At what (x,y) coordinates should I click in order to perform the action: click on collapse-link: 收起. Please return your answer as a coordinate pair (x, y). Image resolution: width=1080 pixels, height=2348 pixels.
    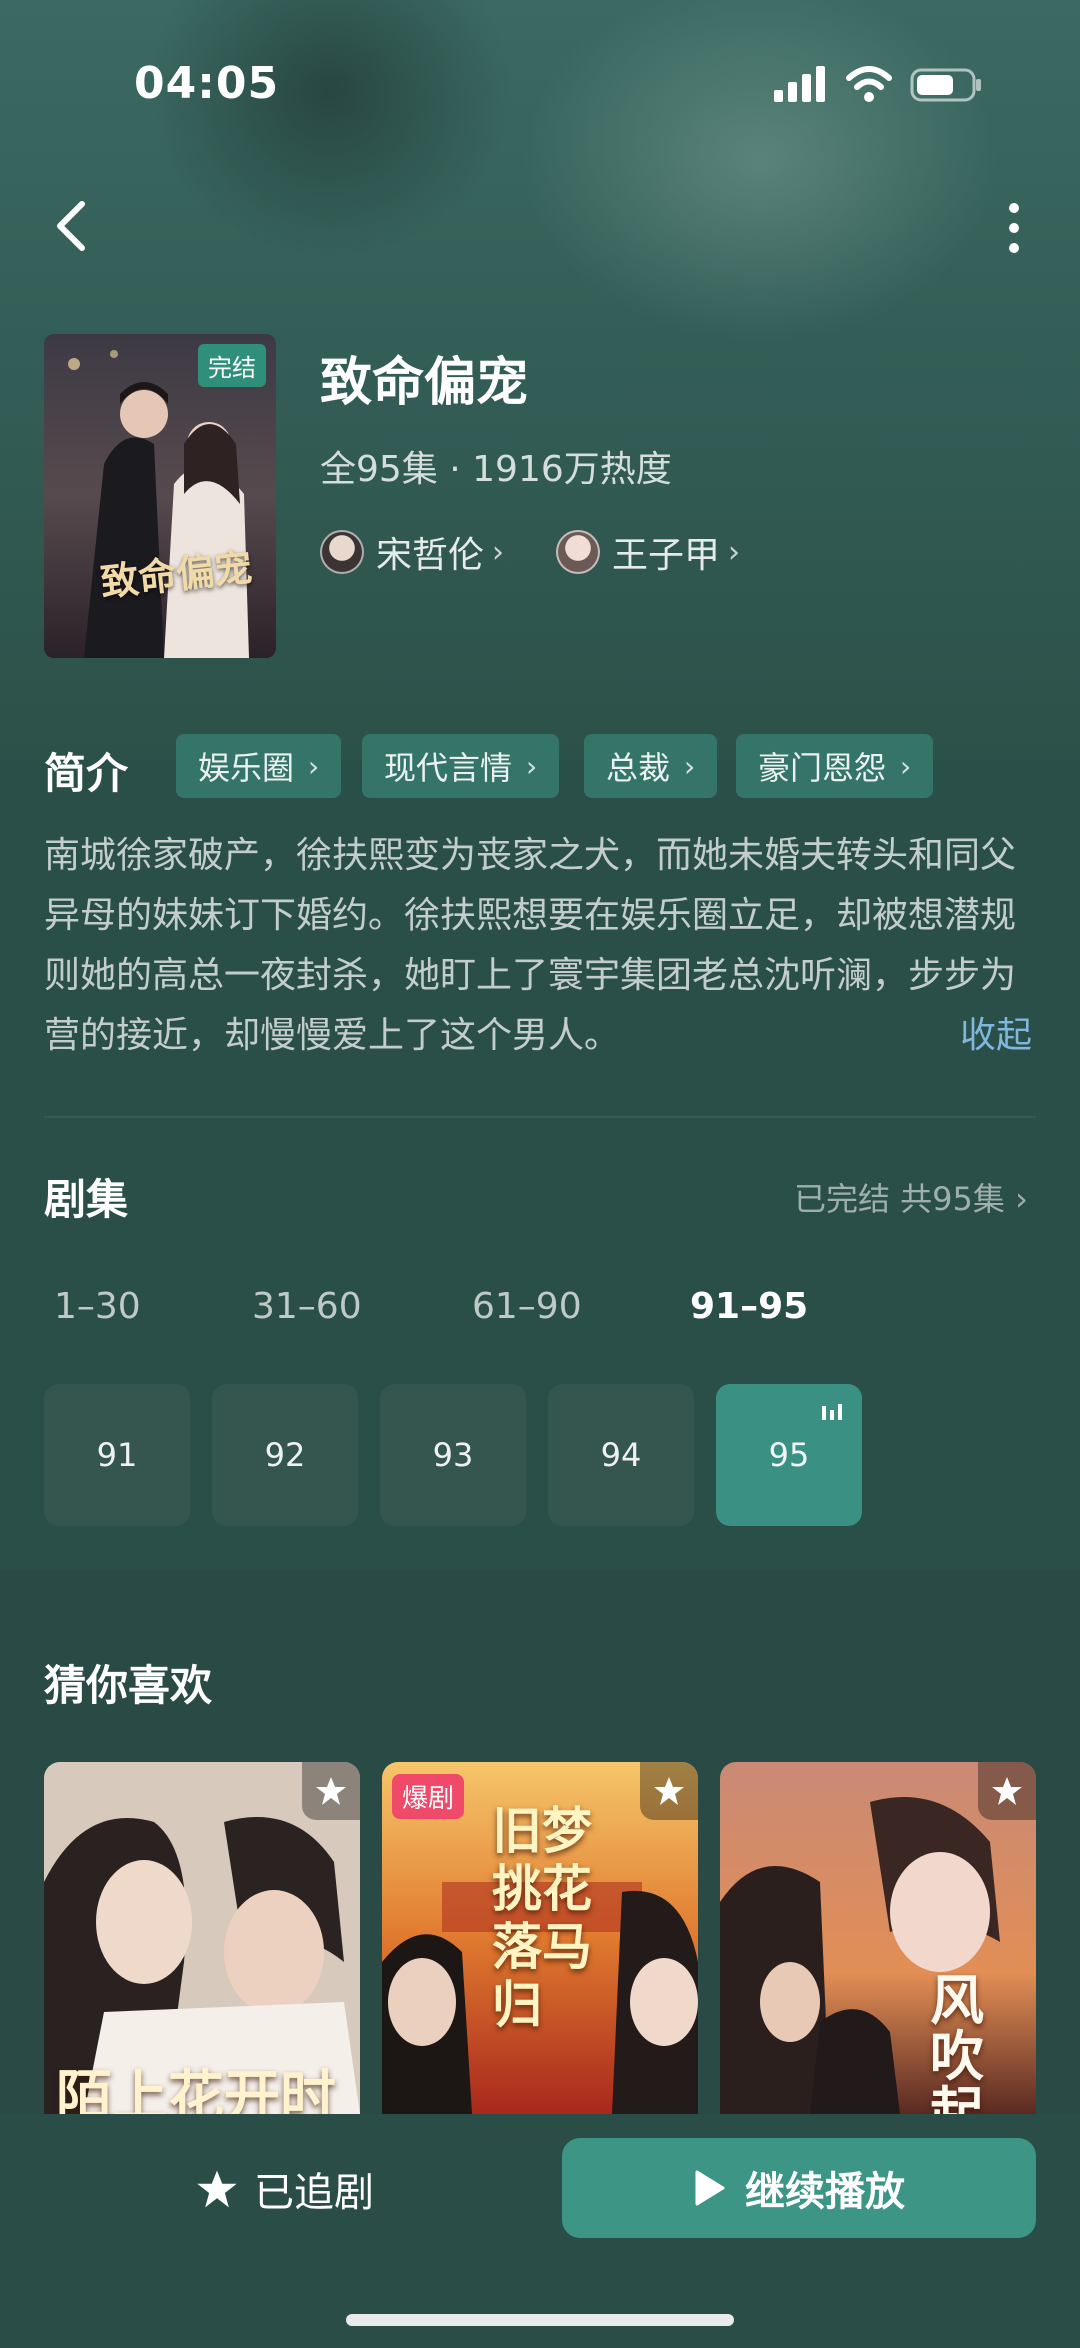
    Looking at the image, I should click on (996, 1032).